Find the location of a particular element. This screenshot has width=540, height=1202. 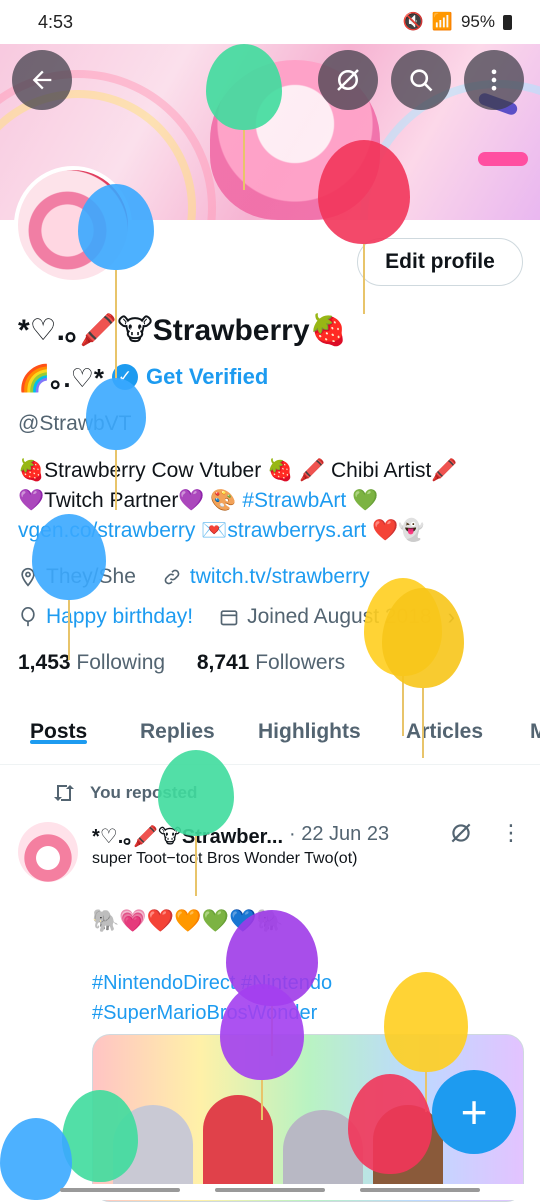

tab-media: M is located at coordinates (535, 725).